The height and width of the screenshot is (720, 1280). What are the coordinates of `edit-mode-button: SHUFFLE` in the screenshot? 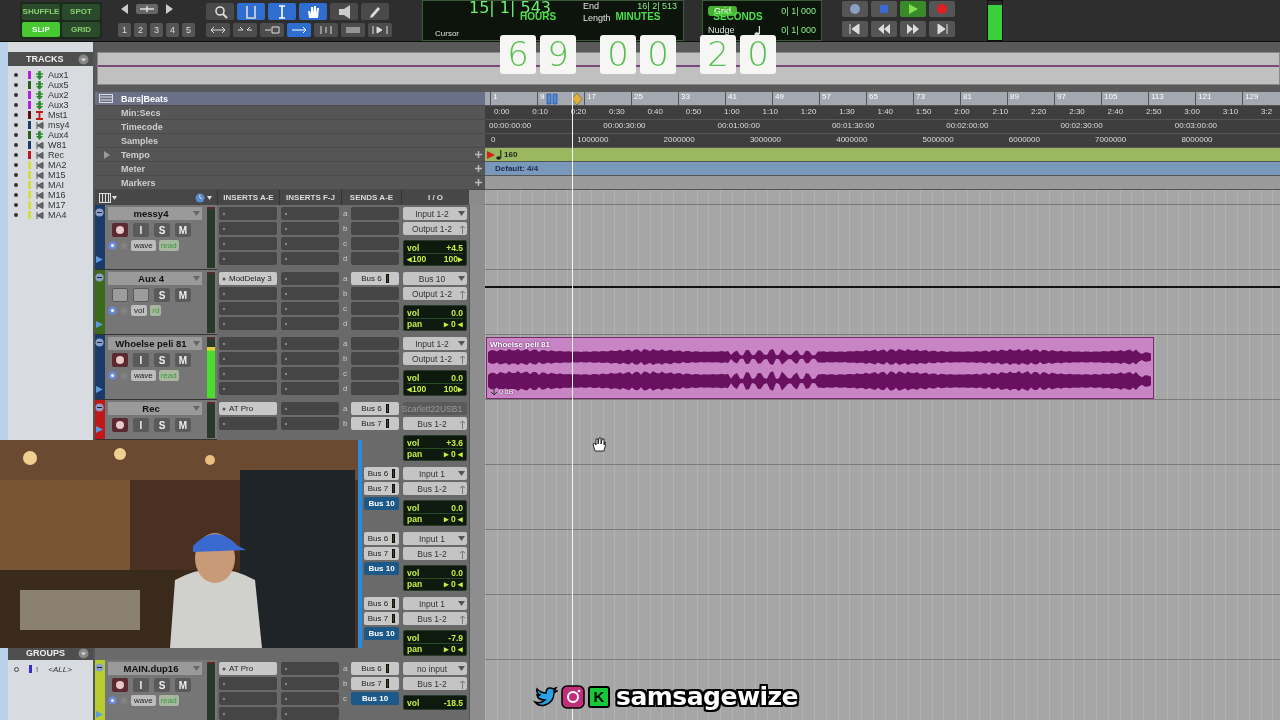 It's located at (41, 12).